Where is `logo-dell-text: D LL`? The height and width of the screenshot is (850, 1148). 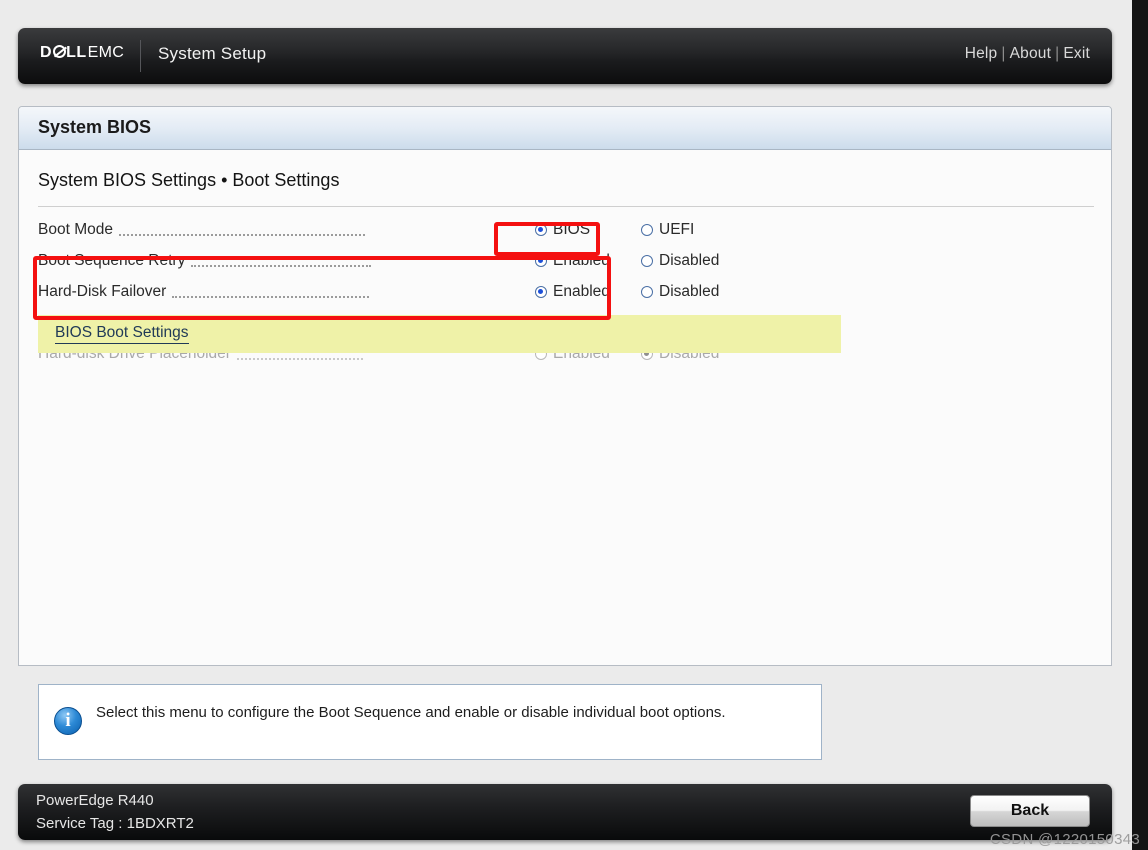
logo-dell-text: D LL is located at coordinates (63, 52).